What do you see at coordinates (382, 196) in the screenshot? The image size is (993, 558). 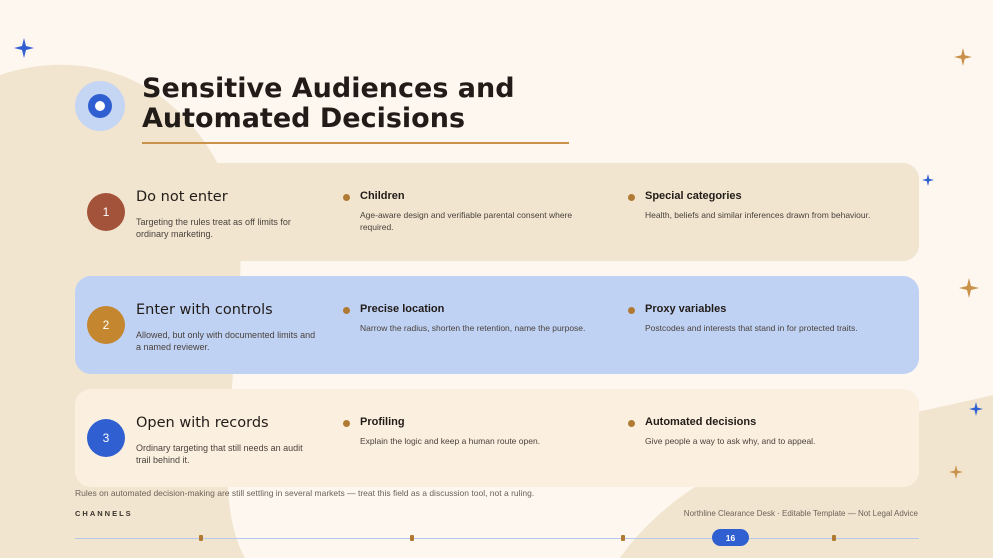 I see `item-title: Children` at bounding box center [382, 196].